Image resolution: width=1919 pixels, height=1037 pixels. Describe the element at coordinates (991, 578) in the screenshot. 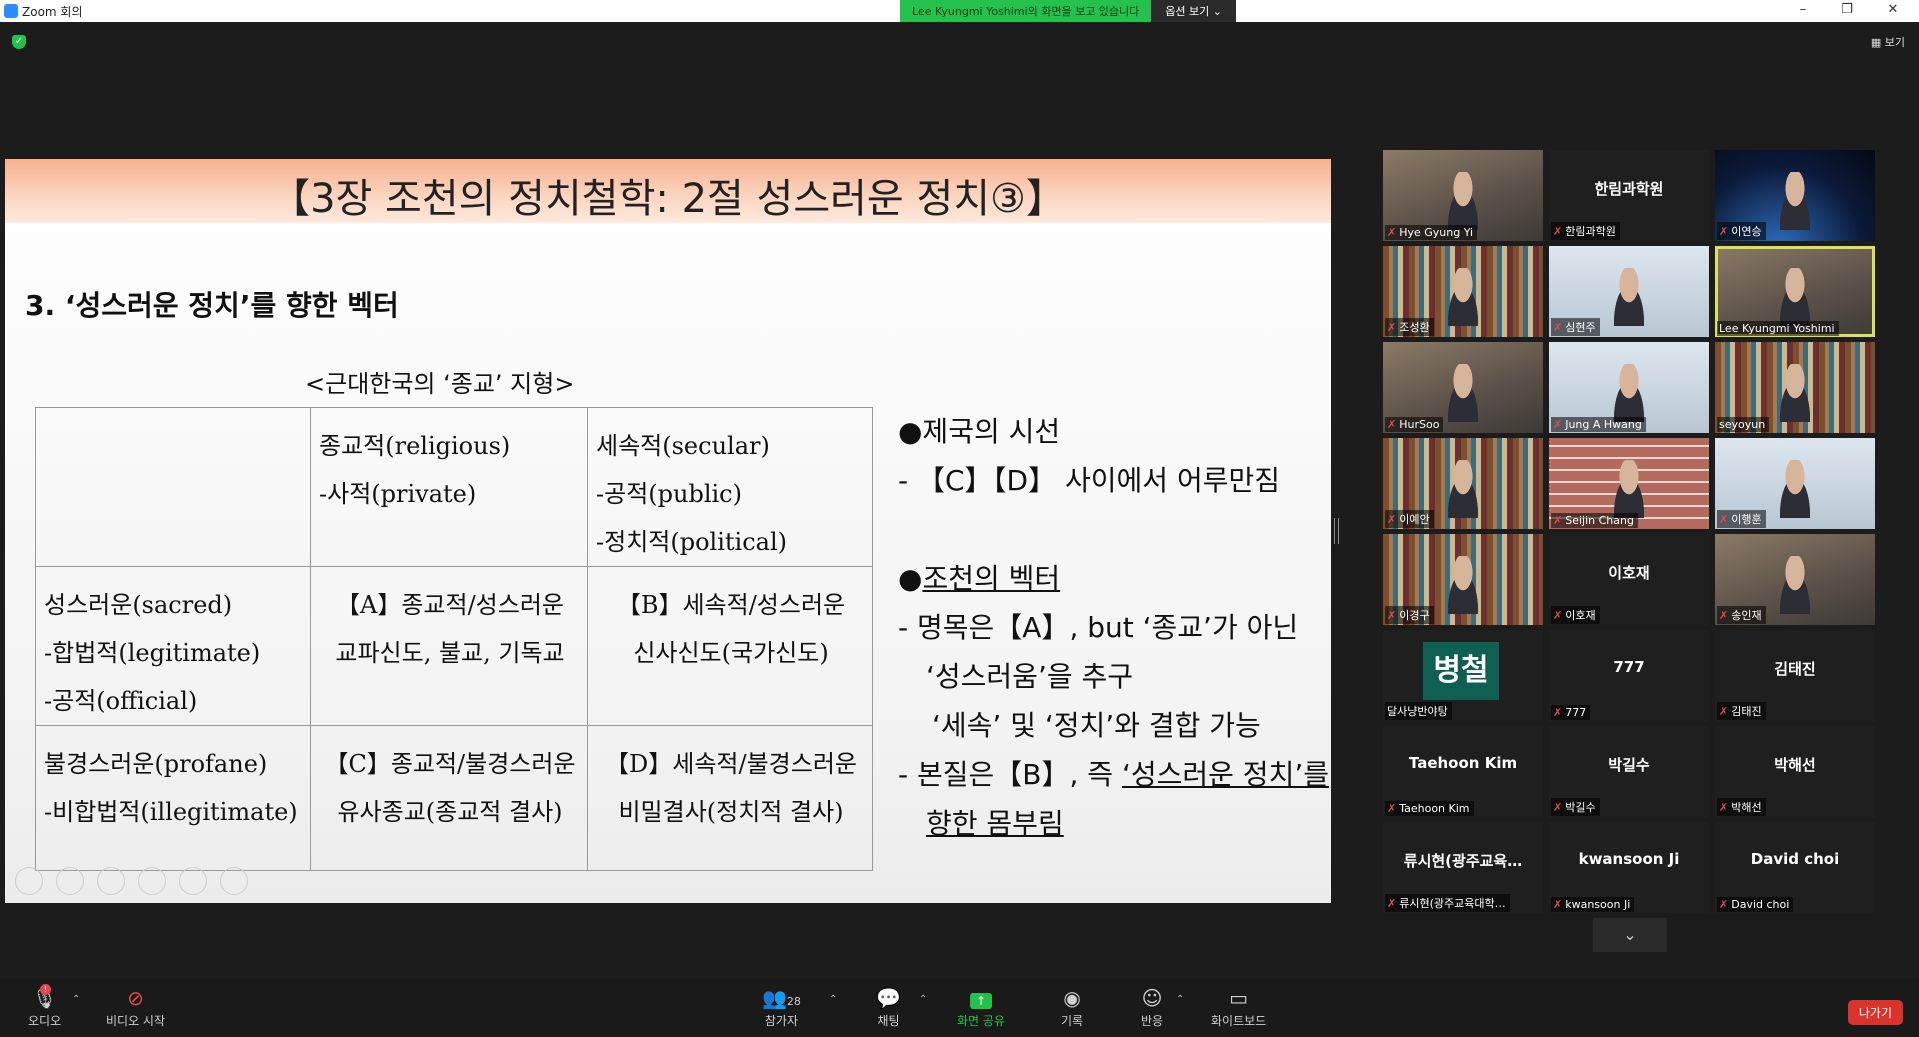

I see `side-bullet-title: 조천의 벡터` at that location.